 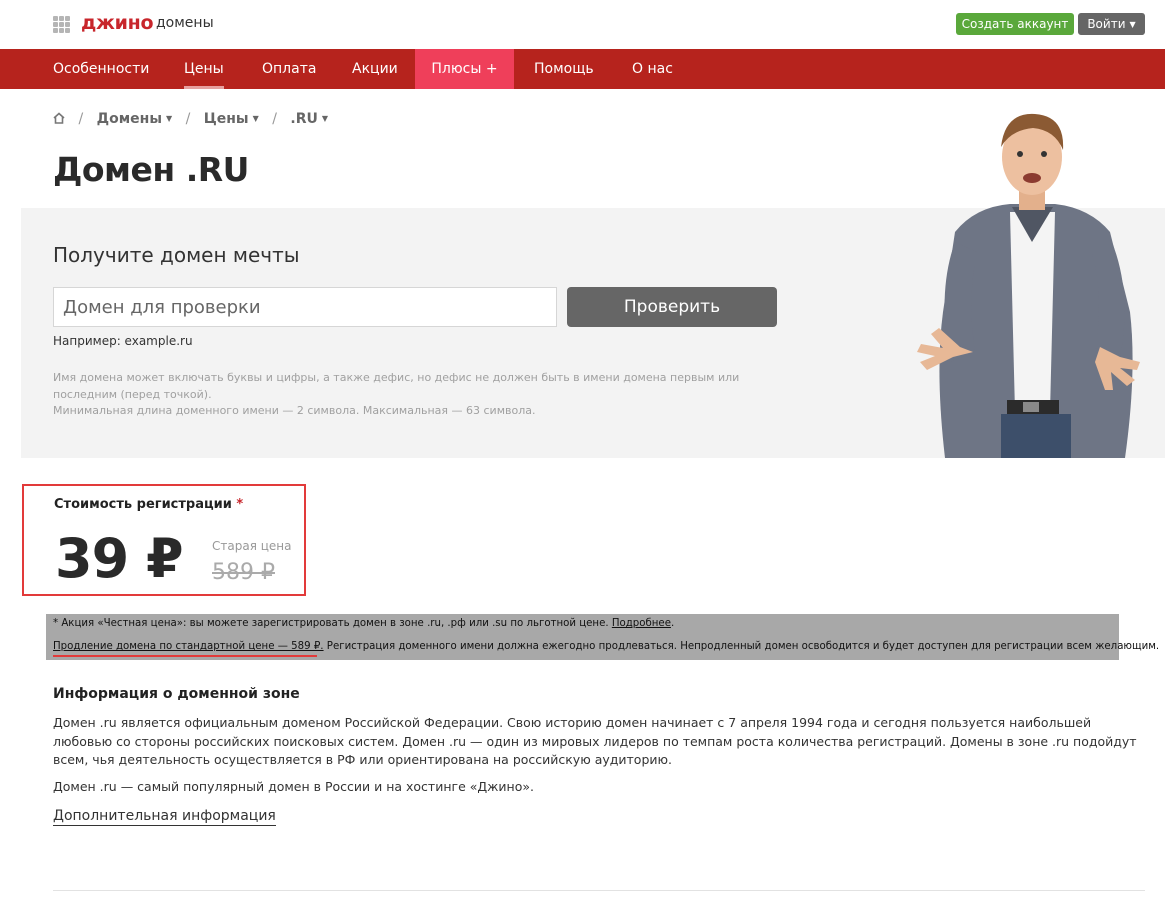 I want to click on breadcrumb: / Домены ▼ / Цены ▼ / .RU ▼, so click(x=190, y=120).